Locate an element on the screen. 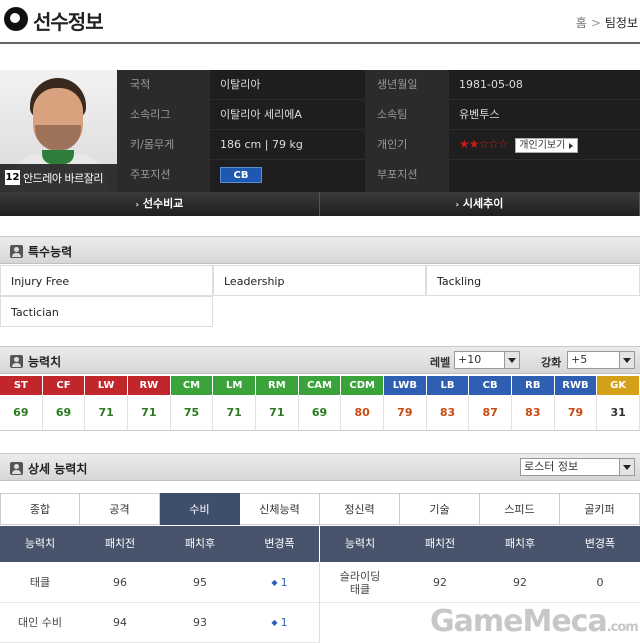 The image size is (640, 643). stat-name: 태클 is located at coordinates (40, 583).